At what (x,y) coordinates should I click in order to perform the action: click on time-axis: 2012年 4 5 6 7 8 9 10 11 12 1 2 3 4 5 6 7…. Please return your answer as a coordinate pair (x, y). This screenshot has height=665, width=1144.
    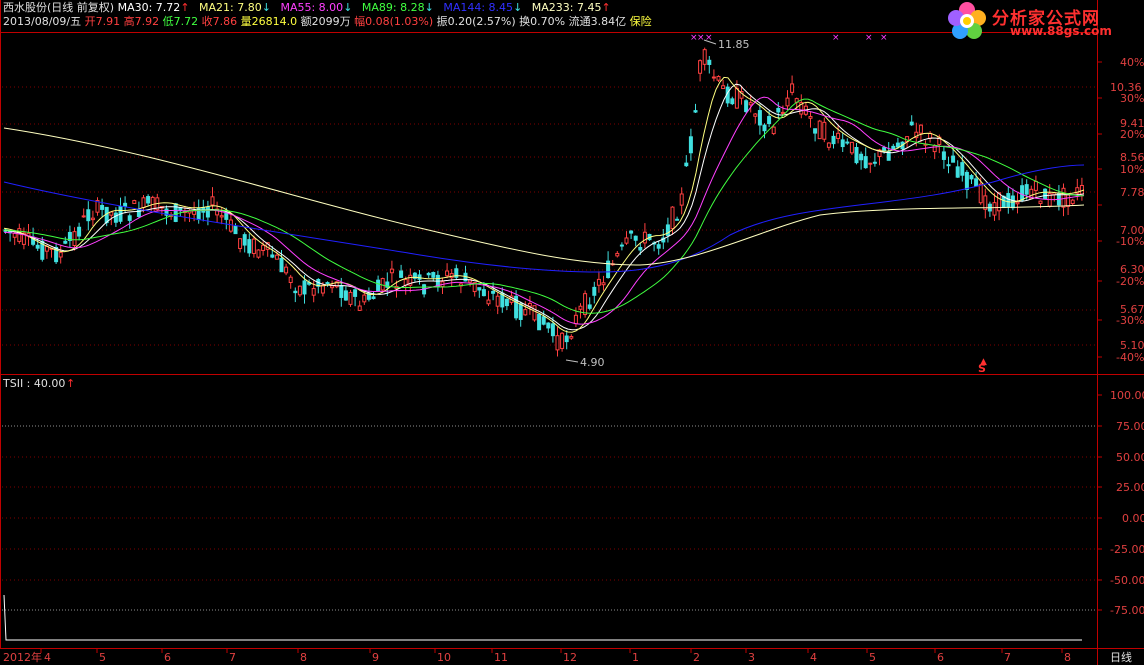
    Looking at the image, I should click on (537, 657).